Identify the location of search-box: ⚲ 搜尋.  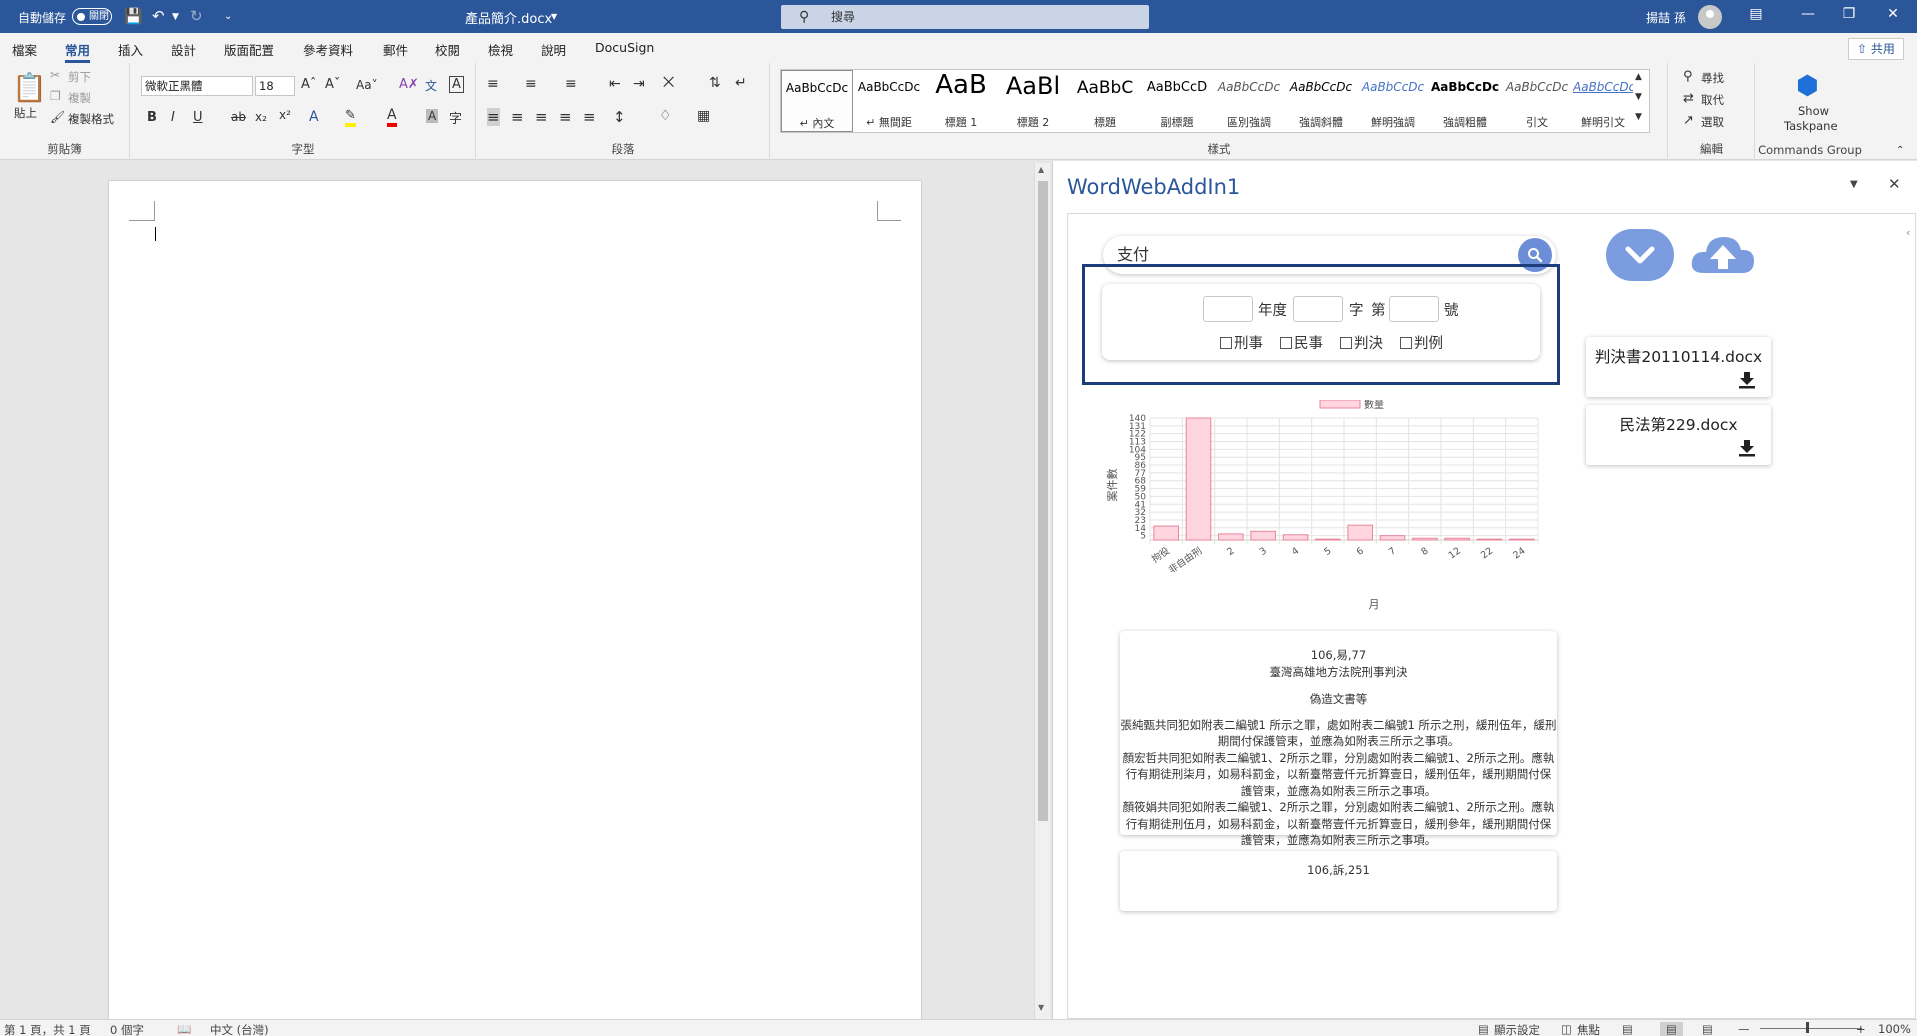
(965, 17).